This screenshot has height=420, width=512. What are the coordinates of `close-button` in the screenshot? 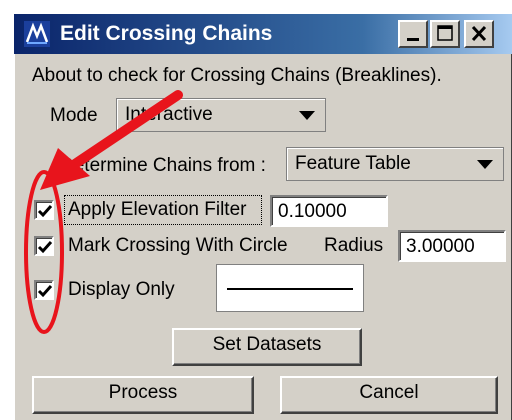 It's located at (479, 34).